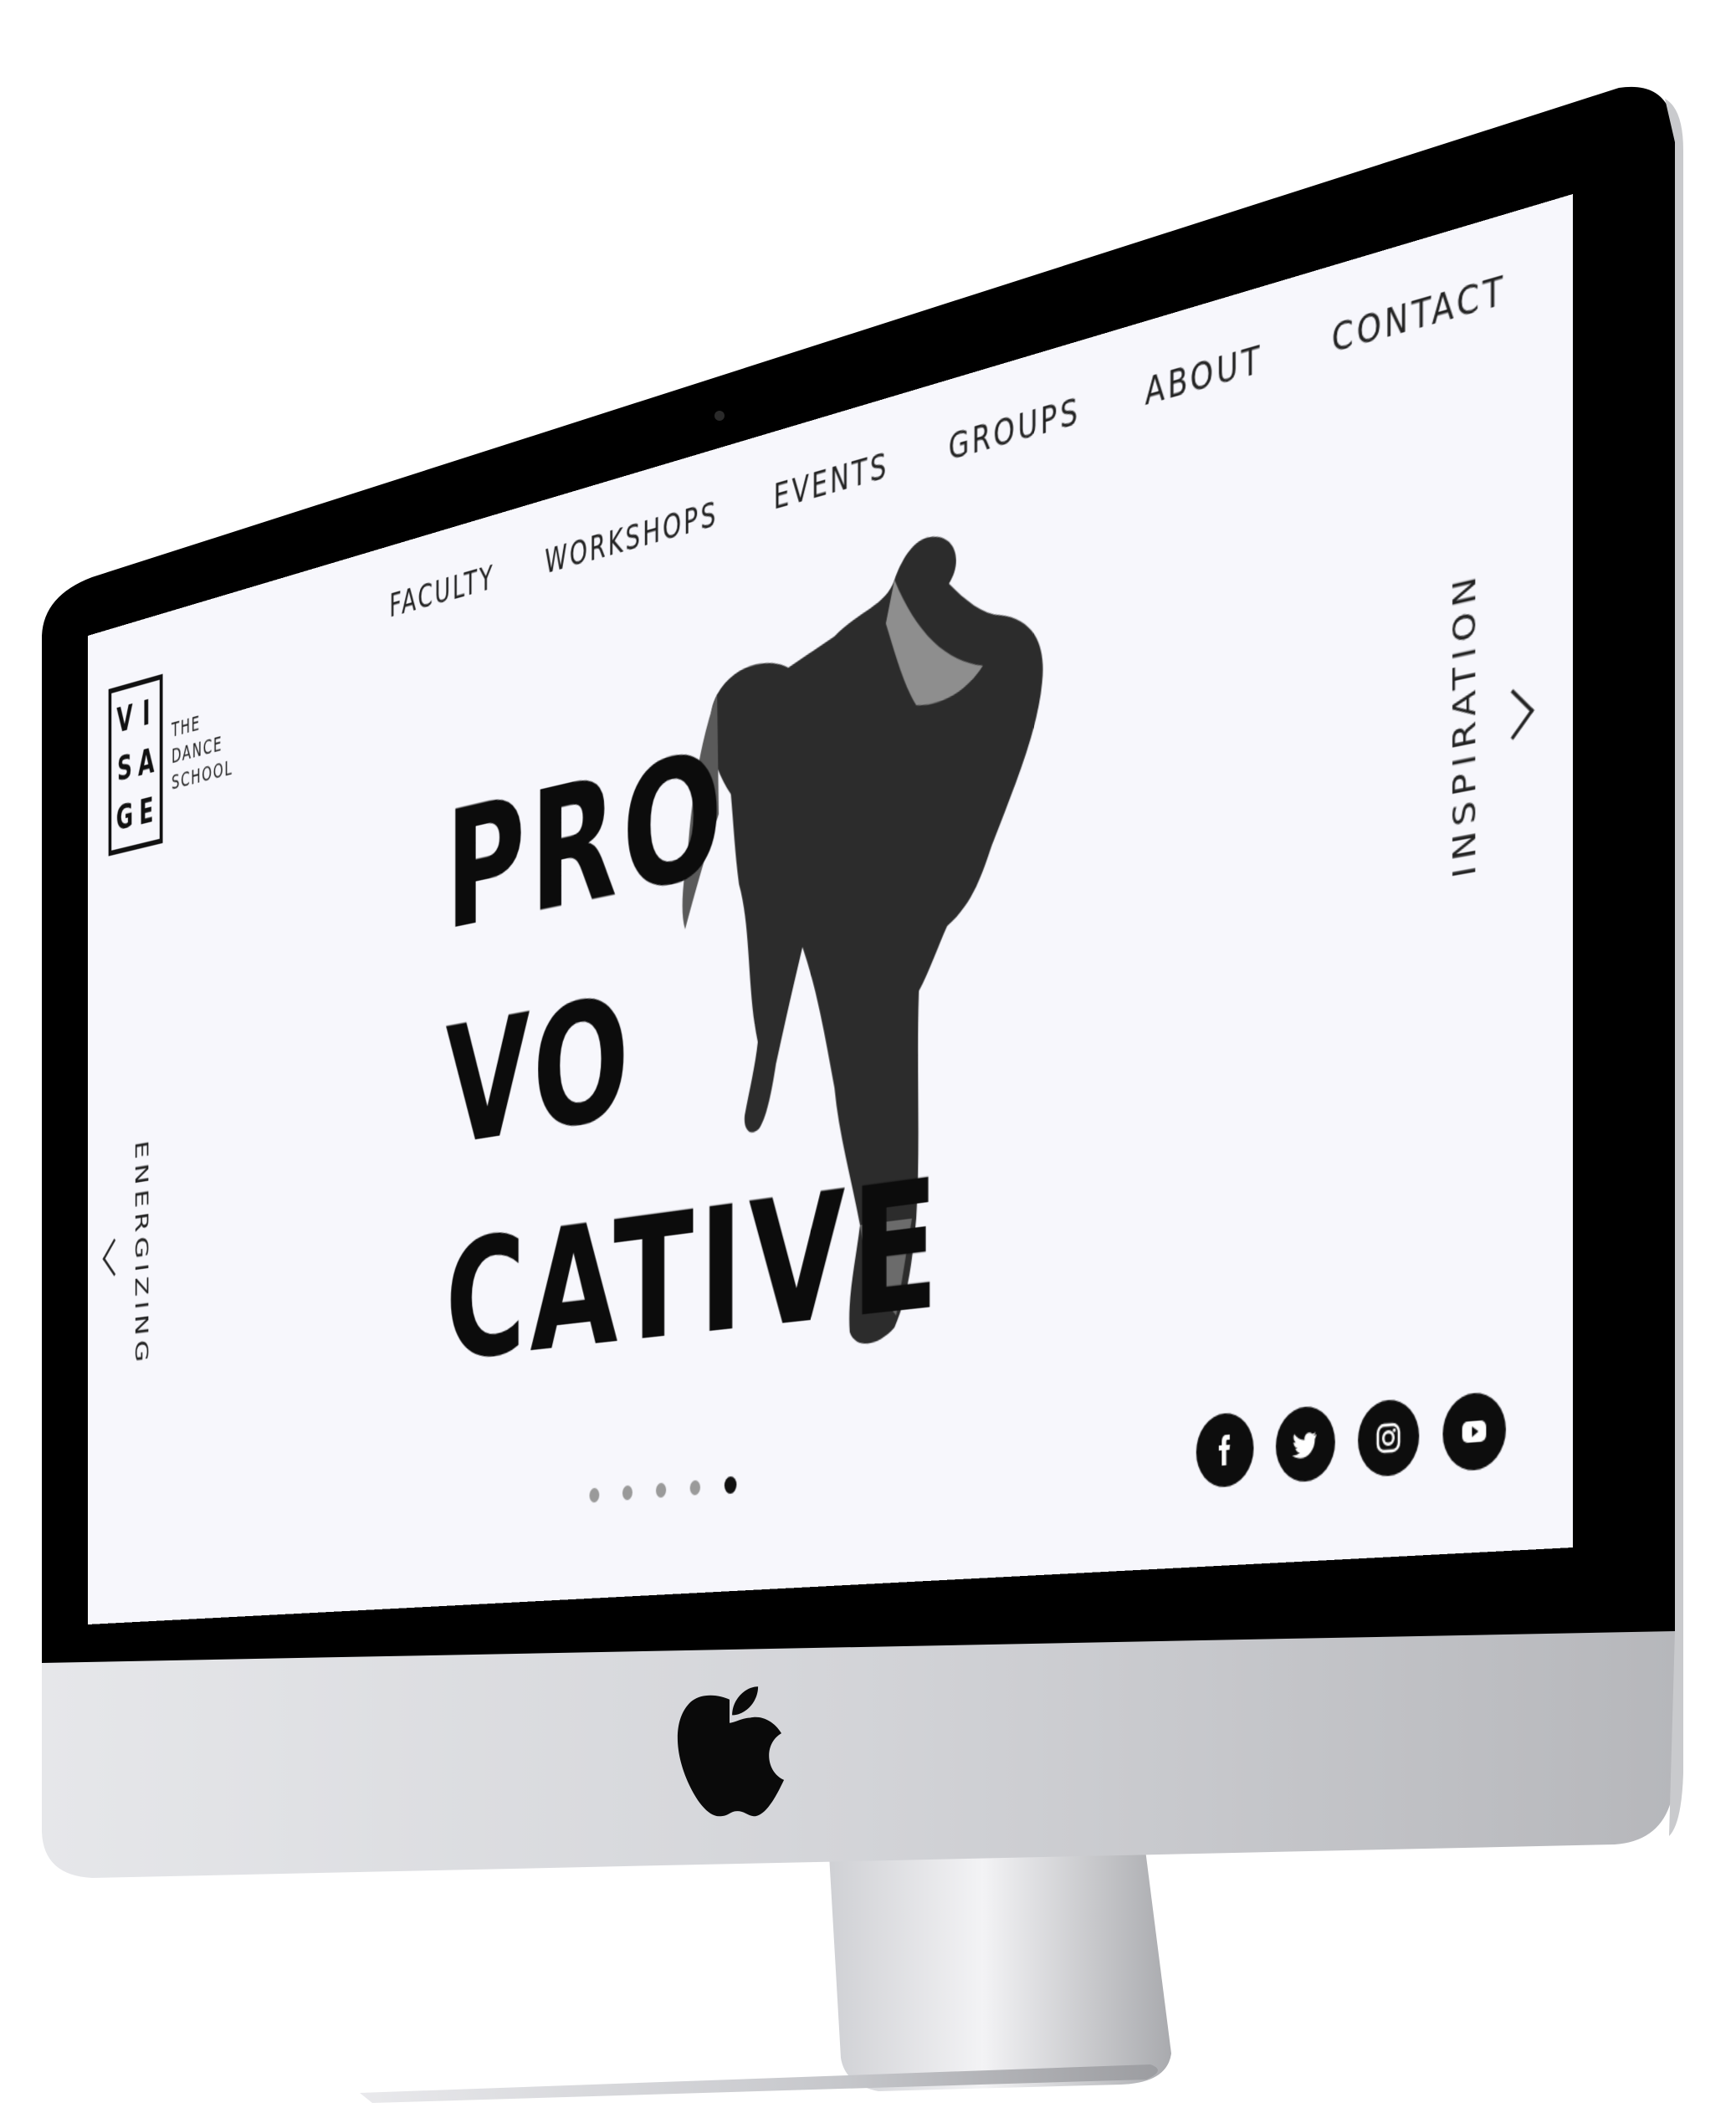 The image size is (1736, 2118). Describe the element at coordinates (1351, 1439) in the screenshot. I see `social-links` at that location.